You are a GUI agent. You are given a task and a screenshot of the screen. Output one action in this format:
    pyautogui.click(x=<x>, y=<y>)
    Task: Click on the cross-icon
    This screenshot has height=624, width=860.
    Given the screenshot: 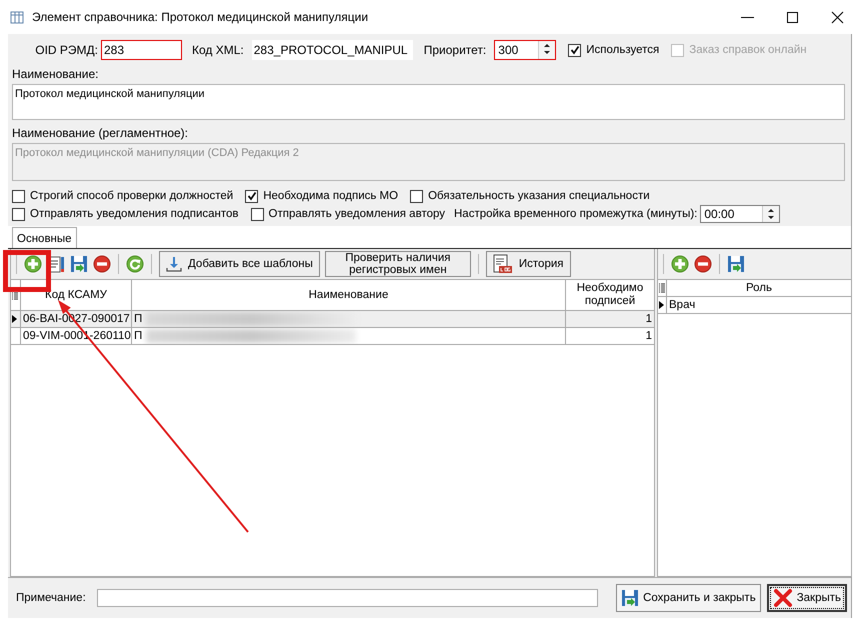 What is the action you would take?
    pyautogui.click(x=782, y=598)
    